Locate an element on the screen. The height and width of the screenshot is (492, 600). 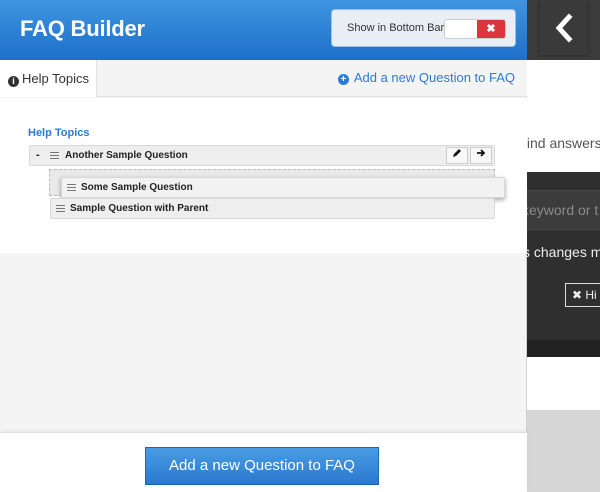
close-icon: ✖ is located at coordinates (491, 29).